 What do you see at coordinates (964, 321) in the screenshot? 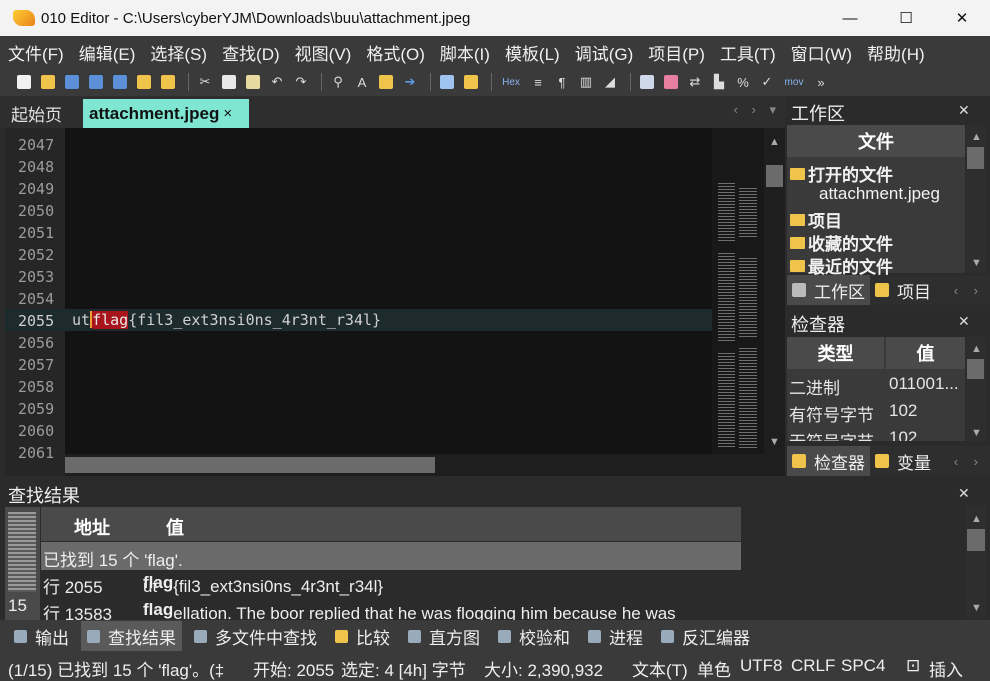
I see `inspector-close-icon: ✕` at bounding box center [964, 321].